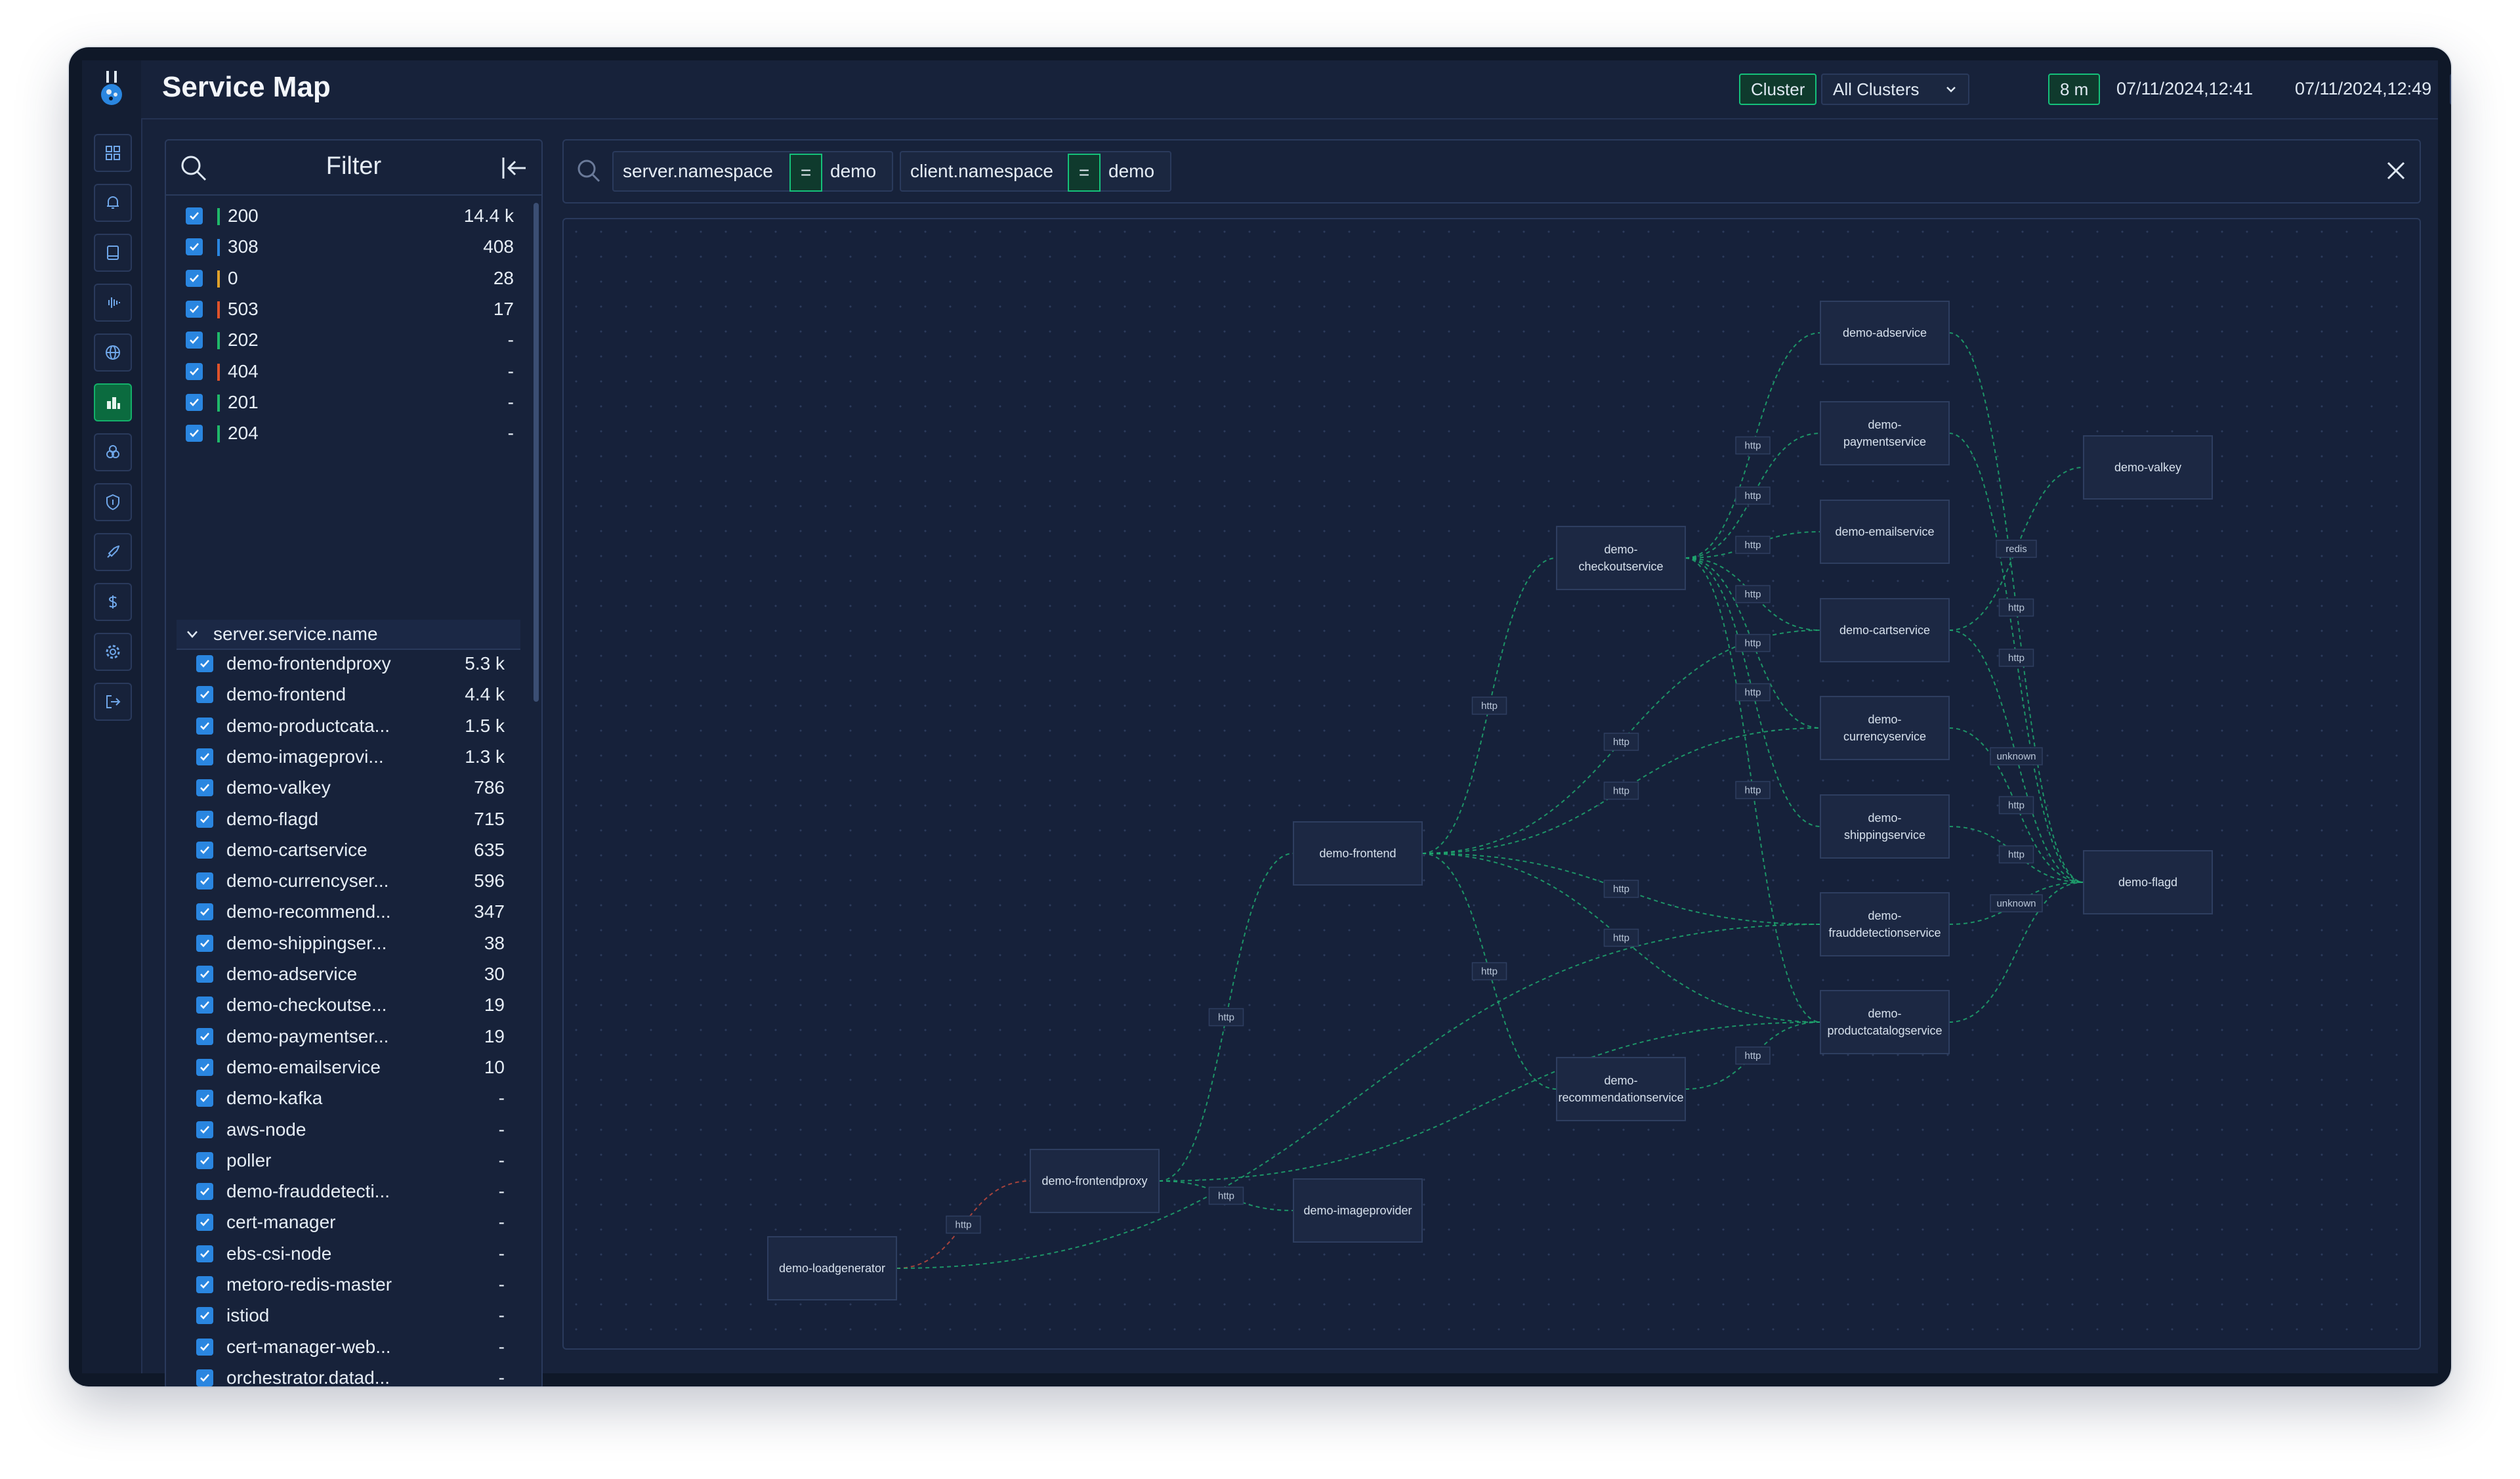  What do you see at coordinates (350, 695) in the screenshot?
I see `service-row: demo-frontend 4.4 k` at bounding box center [350, 695].